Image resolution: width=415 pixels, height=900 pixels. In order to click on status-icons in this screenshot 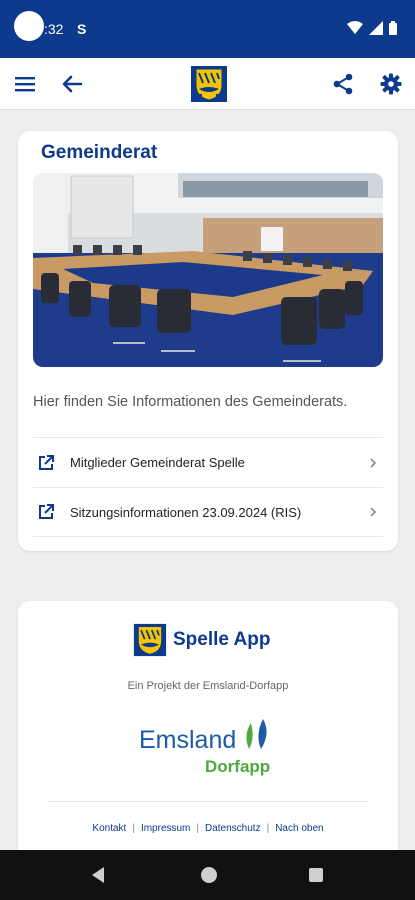, I will do `click(372, 28)`.